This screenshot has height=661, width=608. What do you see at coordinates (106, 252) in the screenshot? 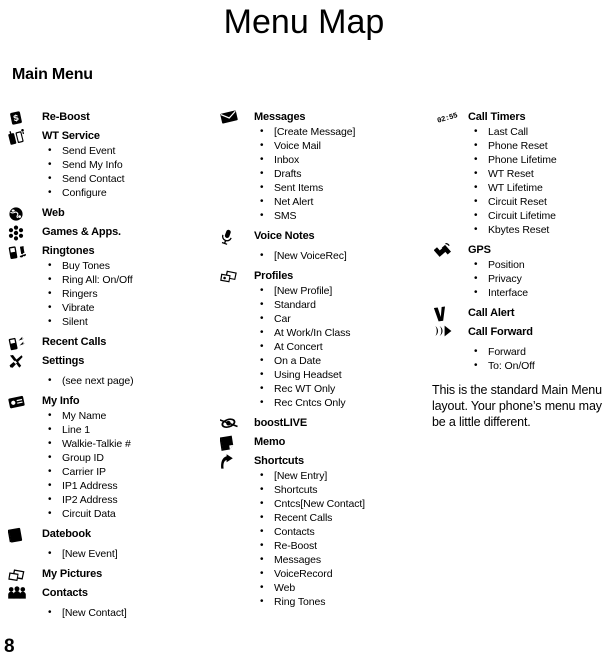
I see `menu-group-header: Ringtones` at bounding box center [106, 252].